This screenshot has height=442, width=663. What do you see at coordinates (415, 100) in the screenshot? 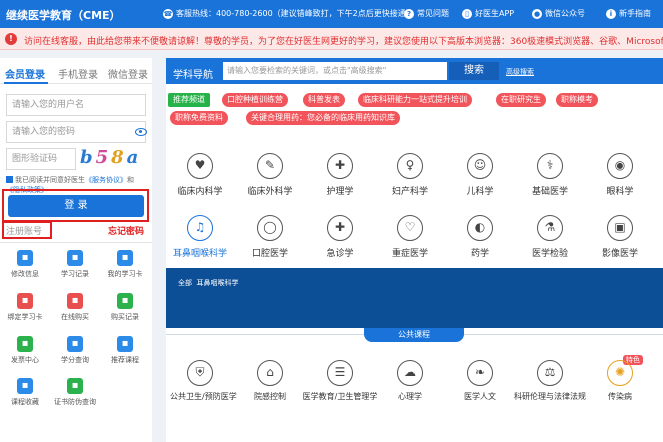
I see `tag-item: 临床科研能力一站式提升培训` at bounding box center [415, 100].